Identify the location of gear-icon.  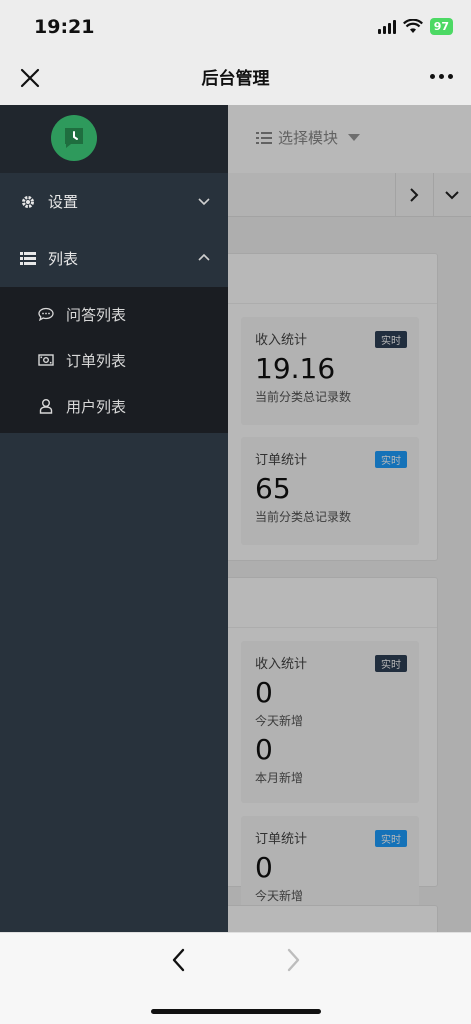
(28, 202).